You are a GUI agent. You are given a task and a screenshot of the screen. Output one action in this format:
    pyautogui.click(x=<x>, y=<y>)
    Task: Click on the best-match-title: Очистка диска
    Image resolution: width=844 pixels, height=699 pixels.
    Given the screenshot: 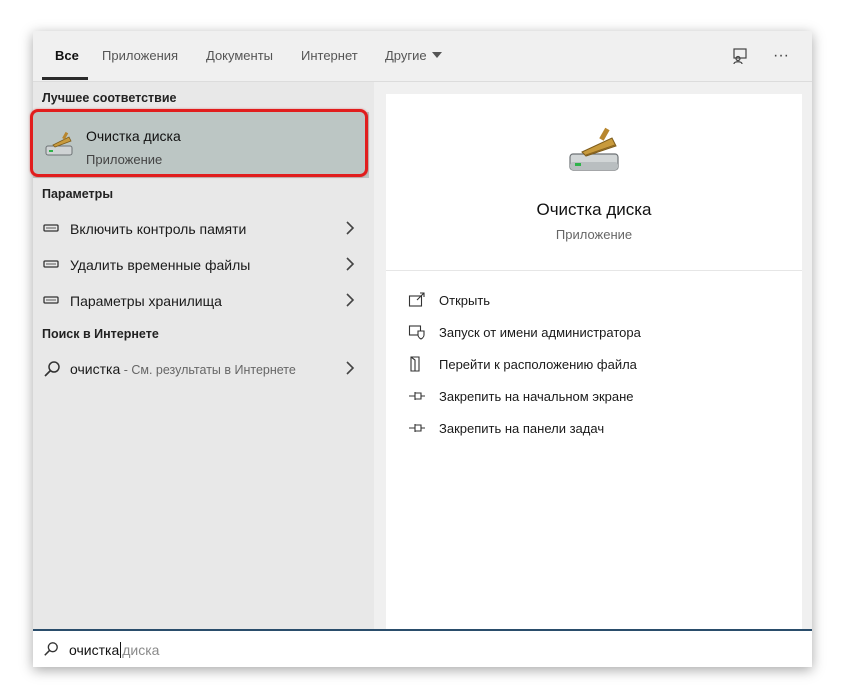 What is the action you would take?
    pyautogui.click(x=133, y=136)
    